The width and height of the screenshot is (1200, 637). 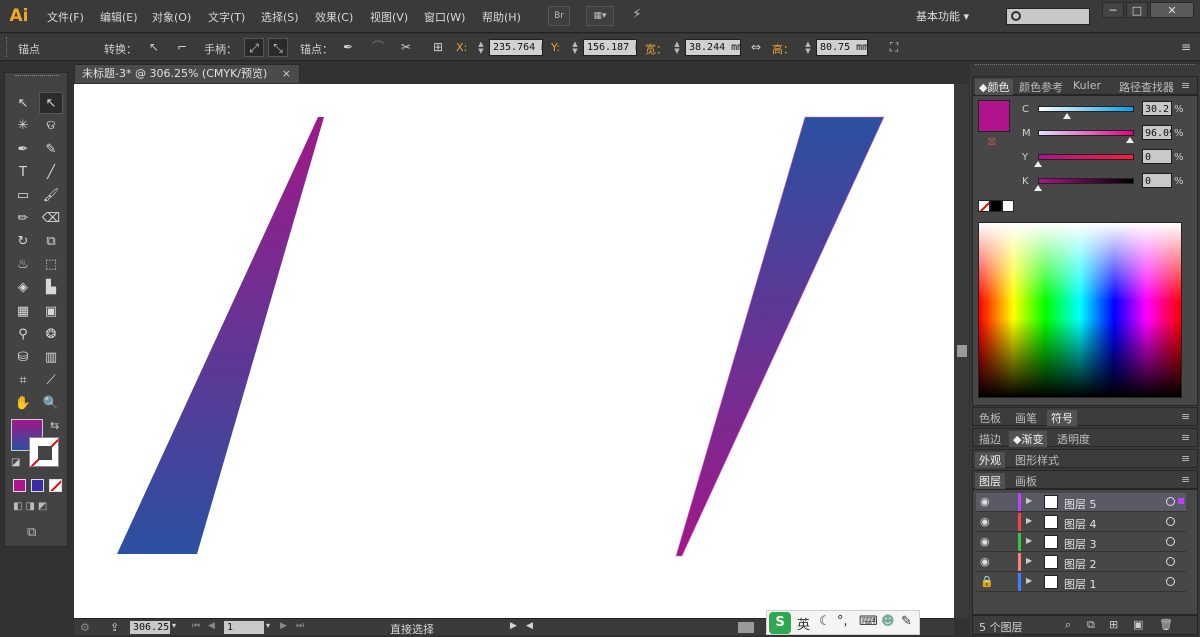 What do you see at coordinates (1137, 10) in the screenshot?
I see `maximize-button: □` at bounding box center [1137, 10].